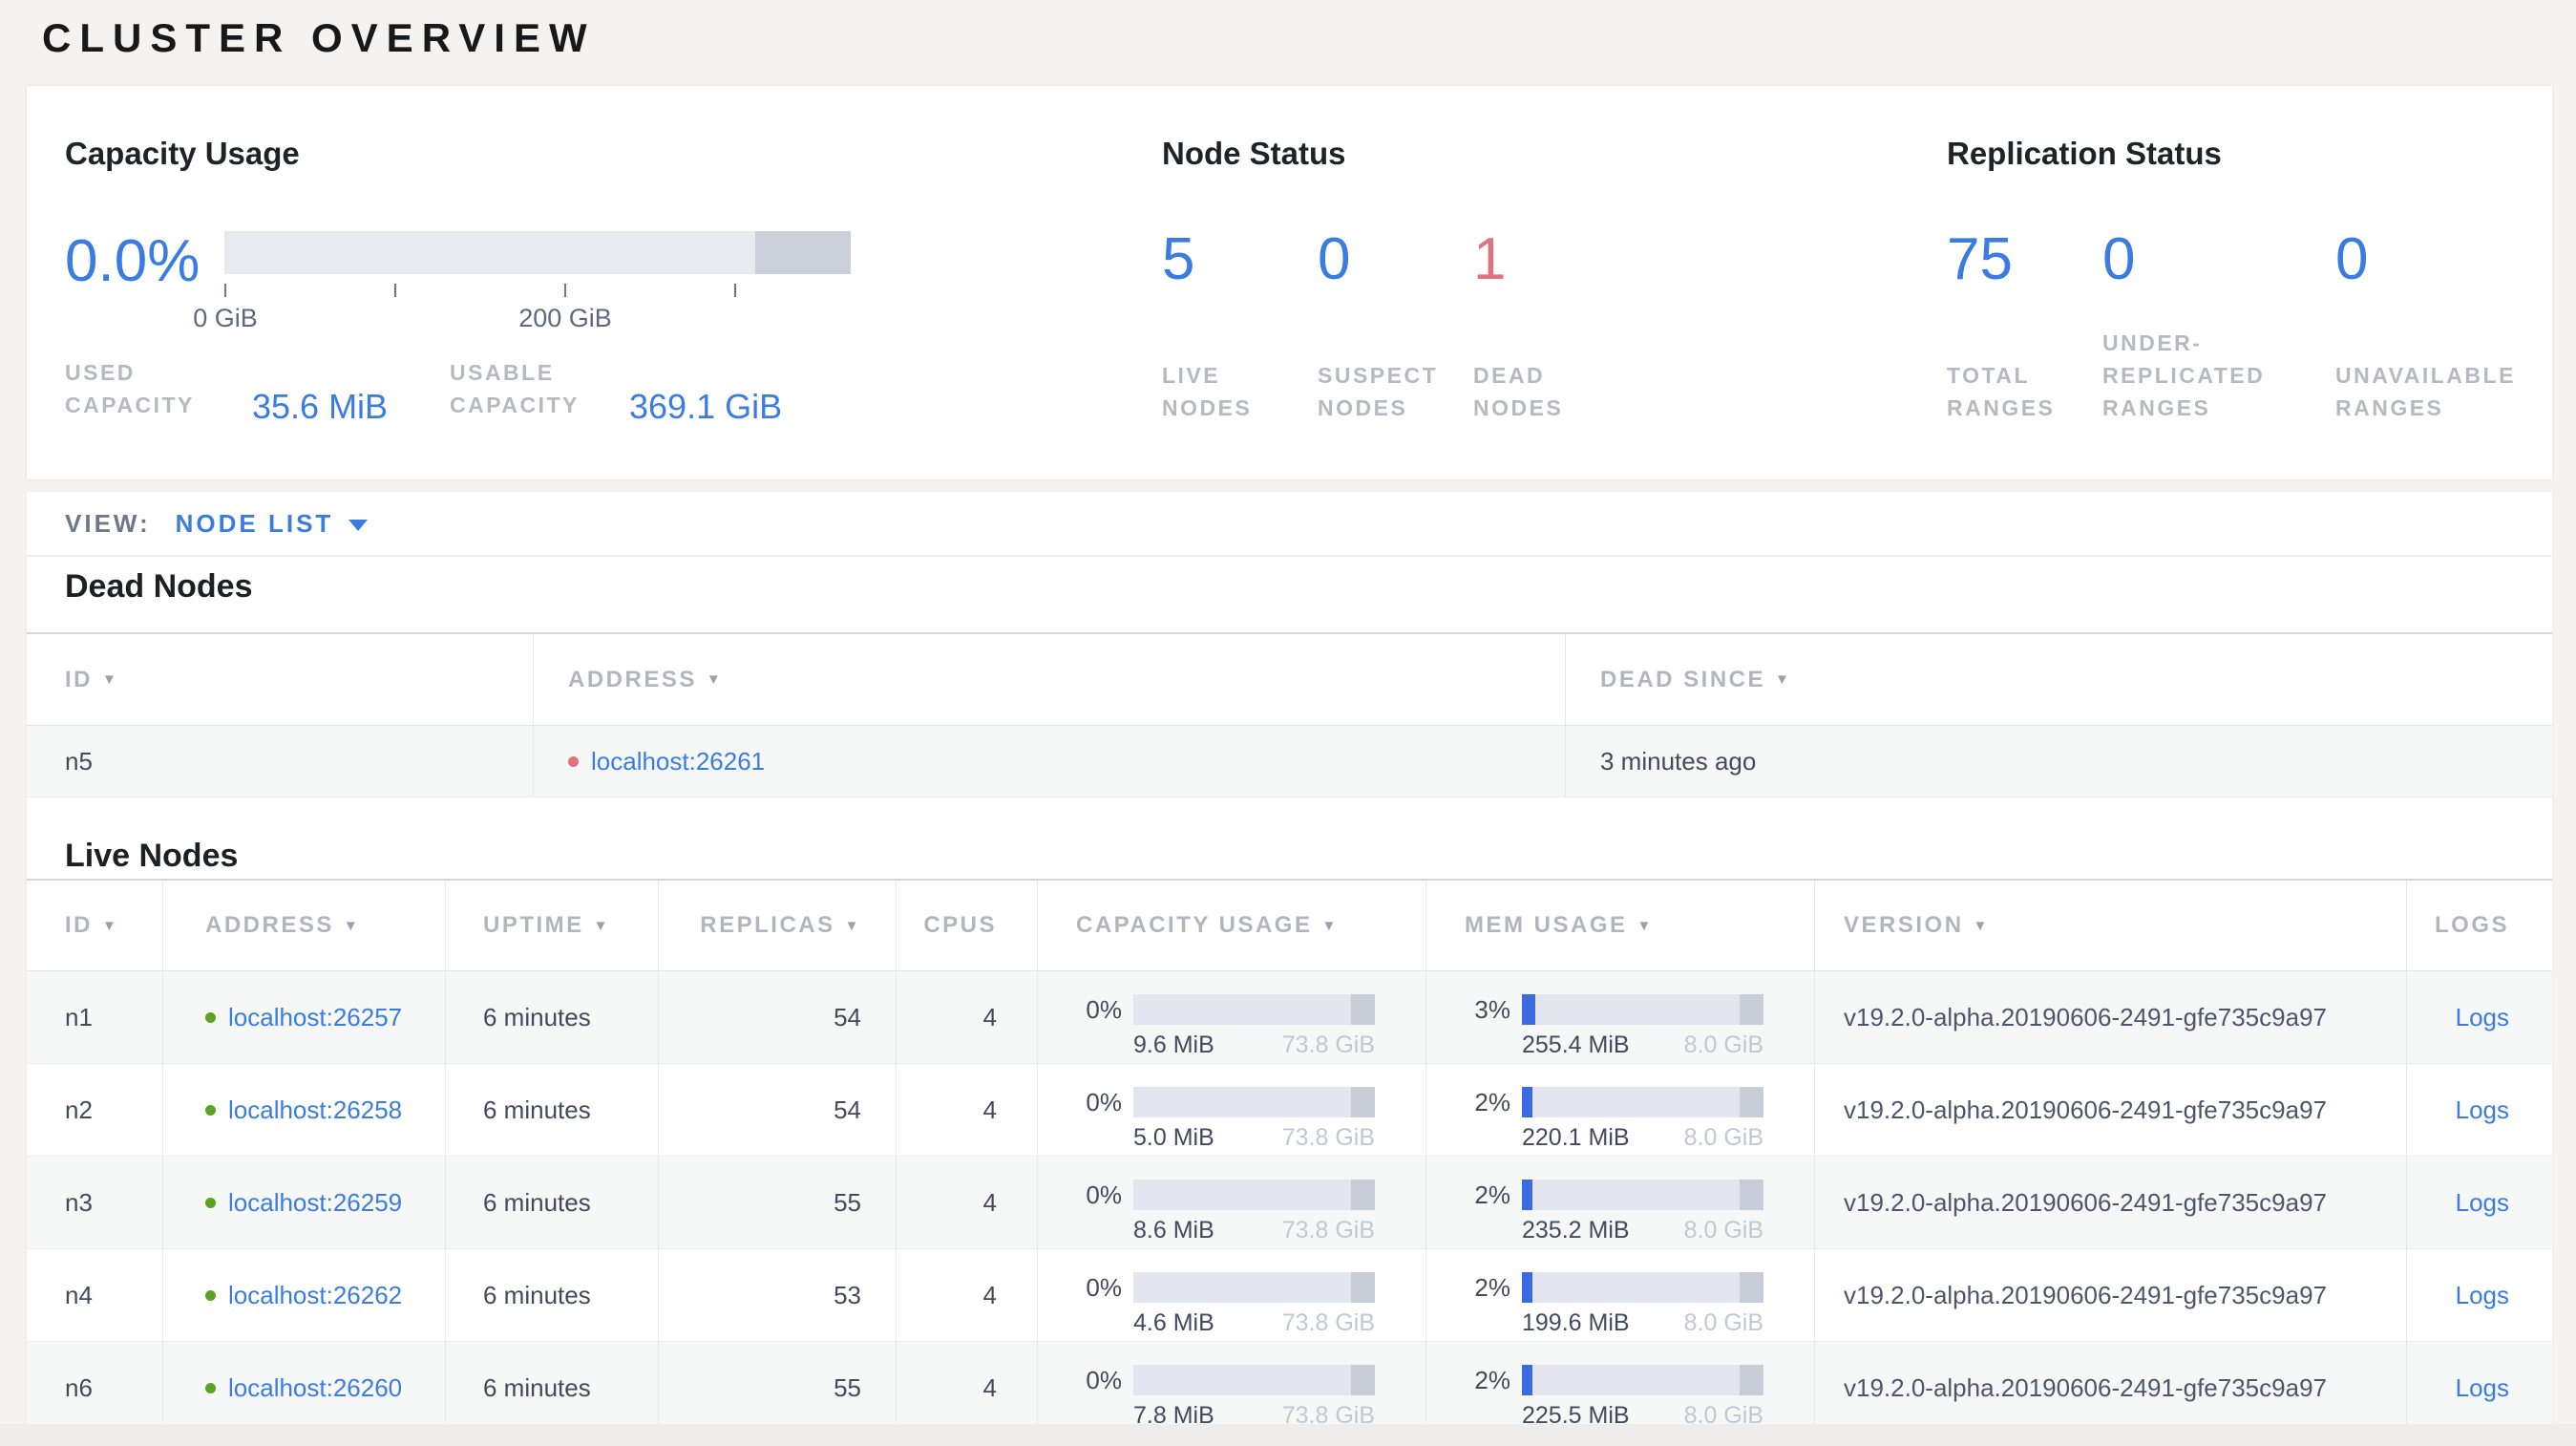  I want to click on replicas-cell: 55, so click(777, 1202).